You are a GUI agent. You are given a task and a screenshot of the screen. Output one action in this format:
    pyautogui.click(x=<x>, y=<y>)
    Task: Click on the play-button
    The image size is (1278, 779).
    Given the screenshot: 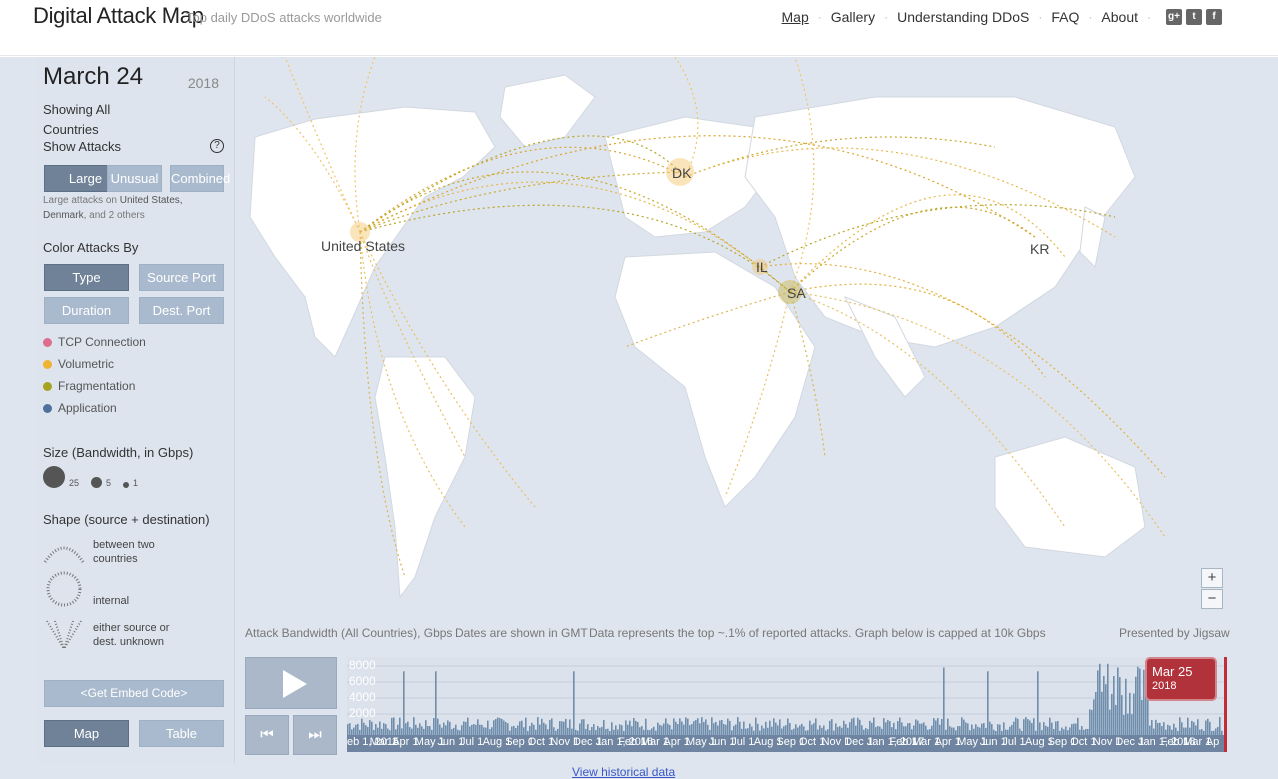 What is the action you would take?
    pyautogui.click(x=291, y=683)
    